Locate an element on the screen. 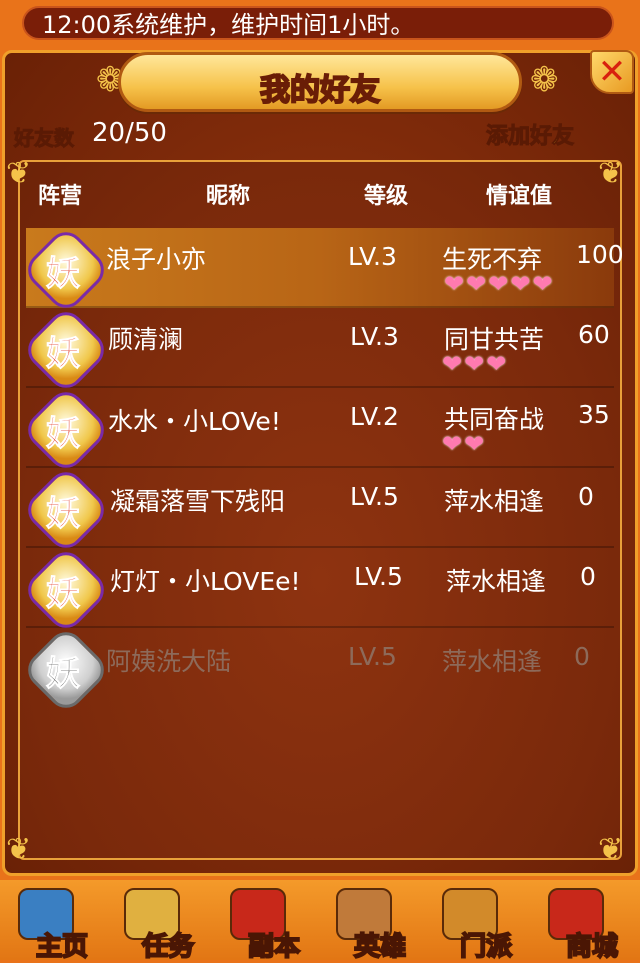  nav-heroes: 英雄 is located at coordinates (376, 922).